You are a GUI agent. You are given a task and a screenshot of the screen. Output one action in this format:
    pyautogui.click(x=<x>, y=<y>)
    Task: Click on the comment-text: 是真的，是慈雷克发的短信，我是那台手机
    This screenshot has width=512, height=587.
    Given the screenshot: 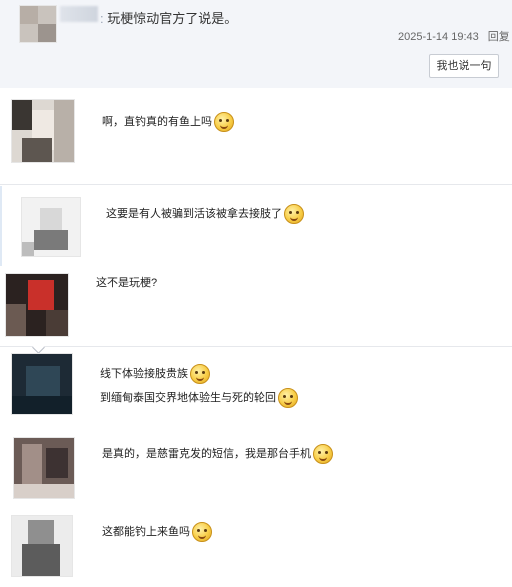 What is the action you would take?
    pyautogui.click(x=217, y=454)
    